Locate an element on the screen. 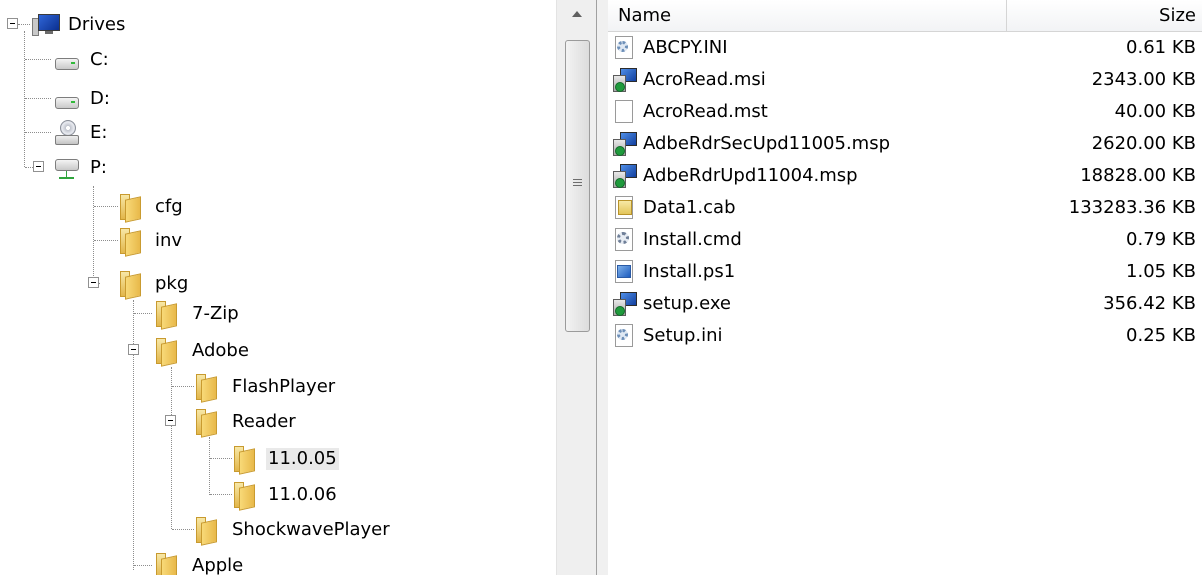 The height and width of the screenshot is (575, 1202). computer-icon is located at coordinates (46, 26).